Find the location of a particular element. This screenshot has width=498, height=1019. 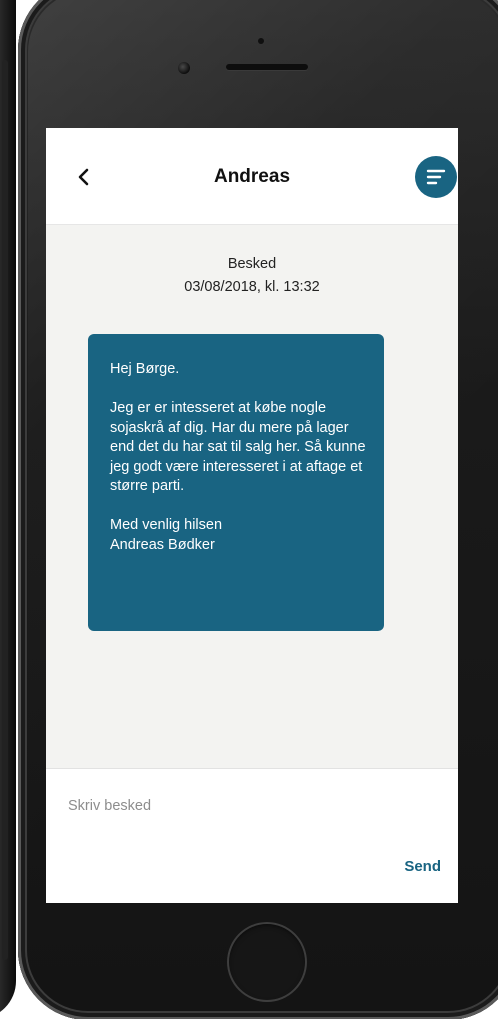

back-button is located at coordinates (85, 177).